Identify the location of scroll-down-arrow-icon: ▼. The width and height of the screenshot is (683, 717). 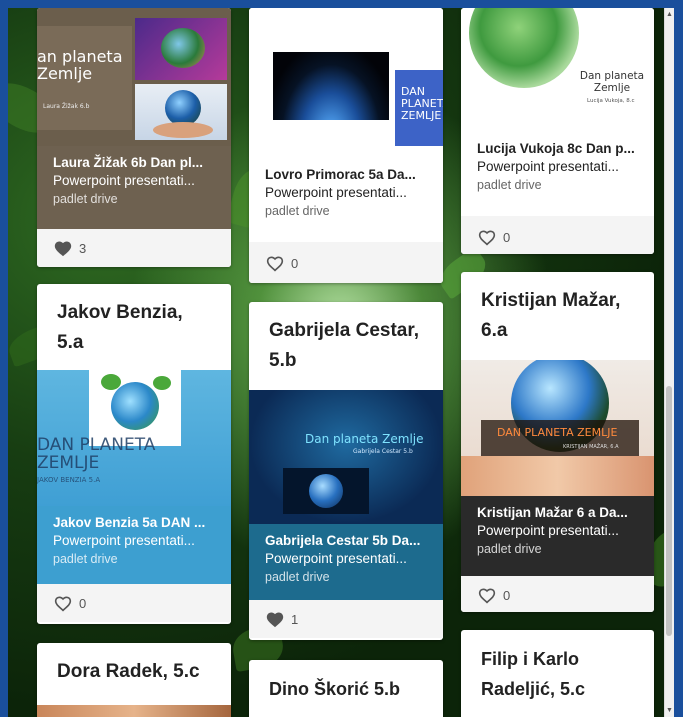
(669, 710).